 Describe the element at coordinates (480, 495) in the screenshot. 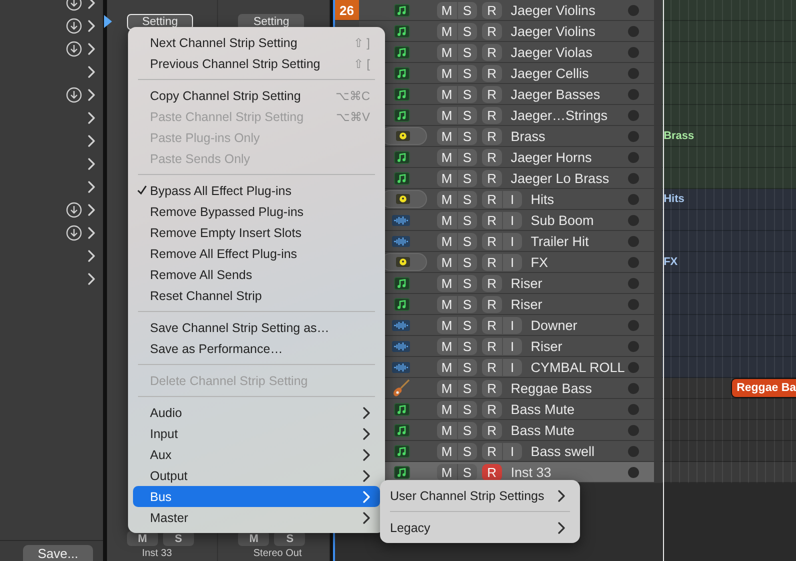

I see `menu-item: User Channel Strip Settings` at that location.